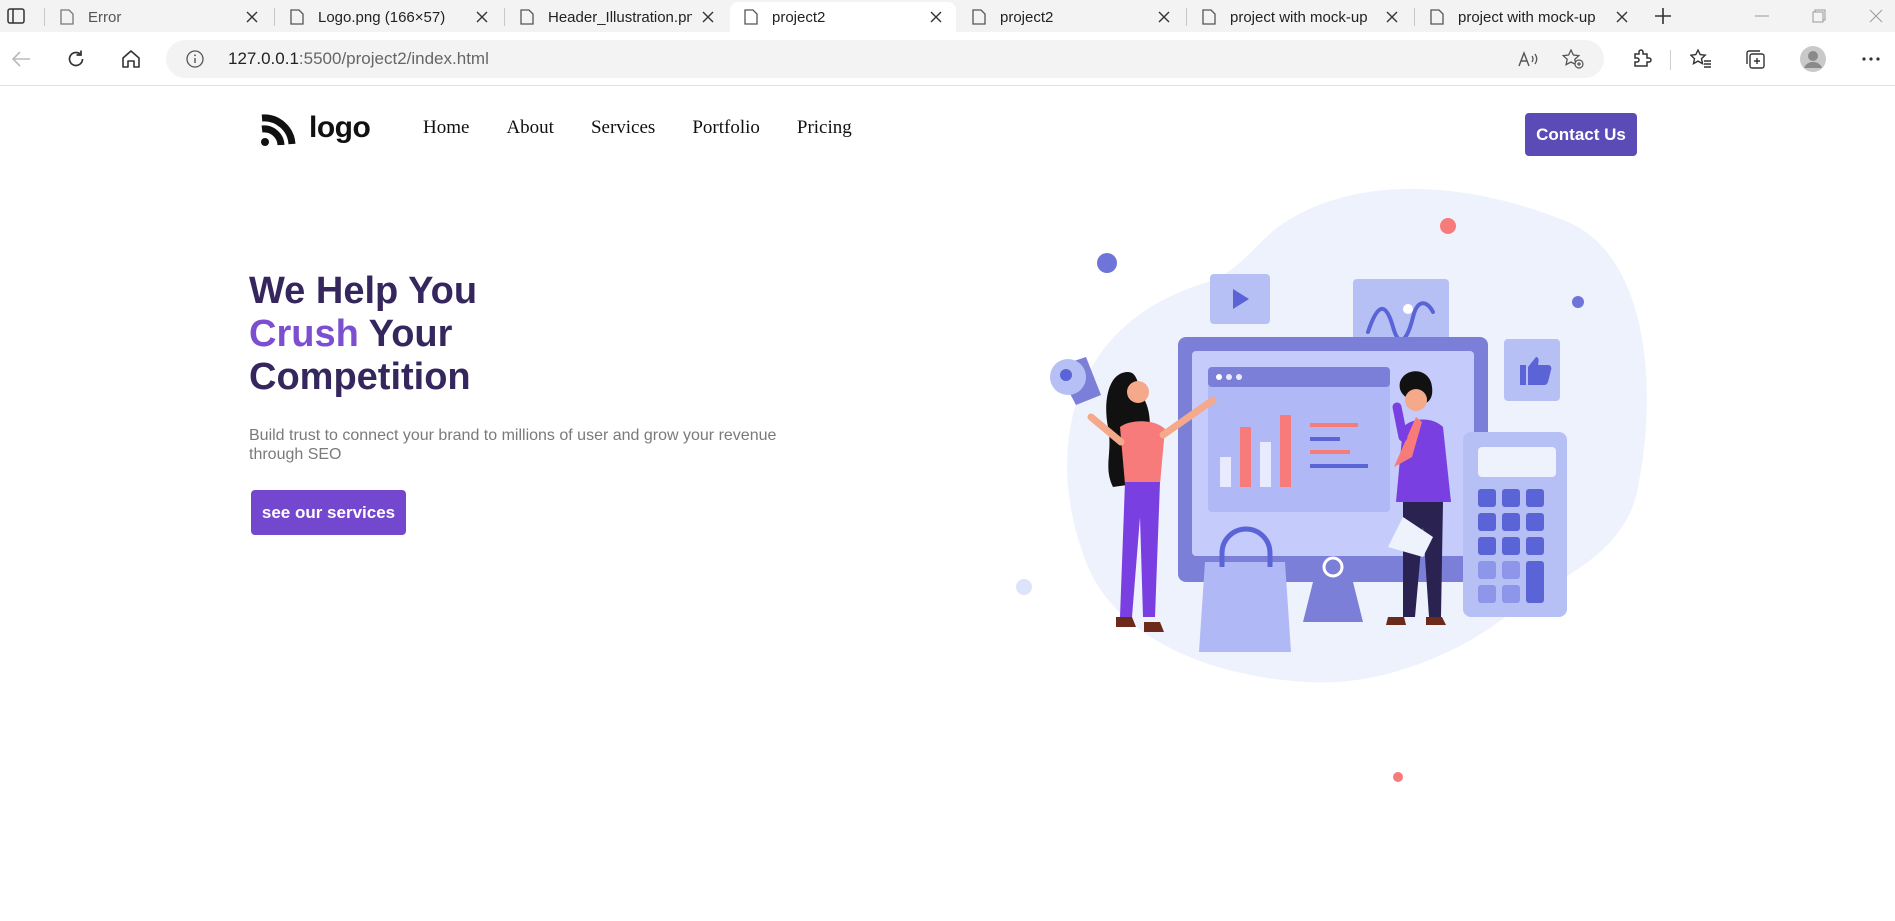 This screenshot has height=921, width=1895. Describe the element at coordinates (382, 17) in the screenshot. I see `tab-title: Logo.png (166×57)` at that location.